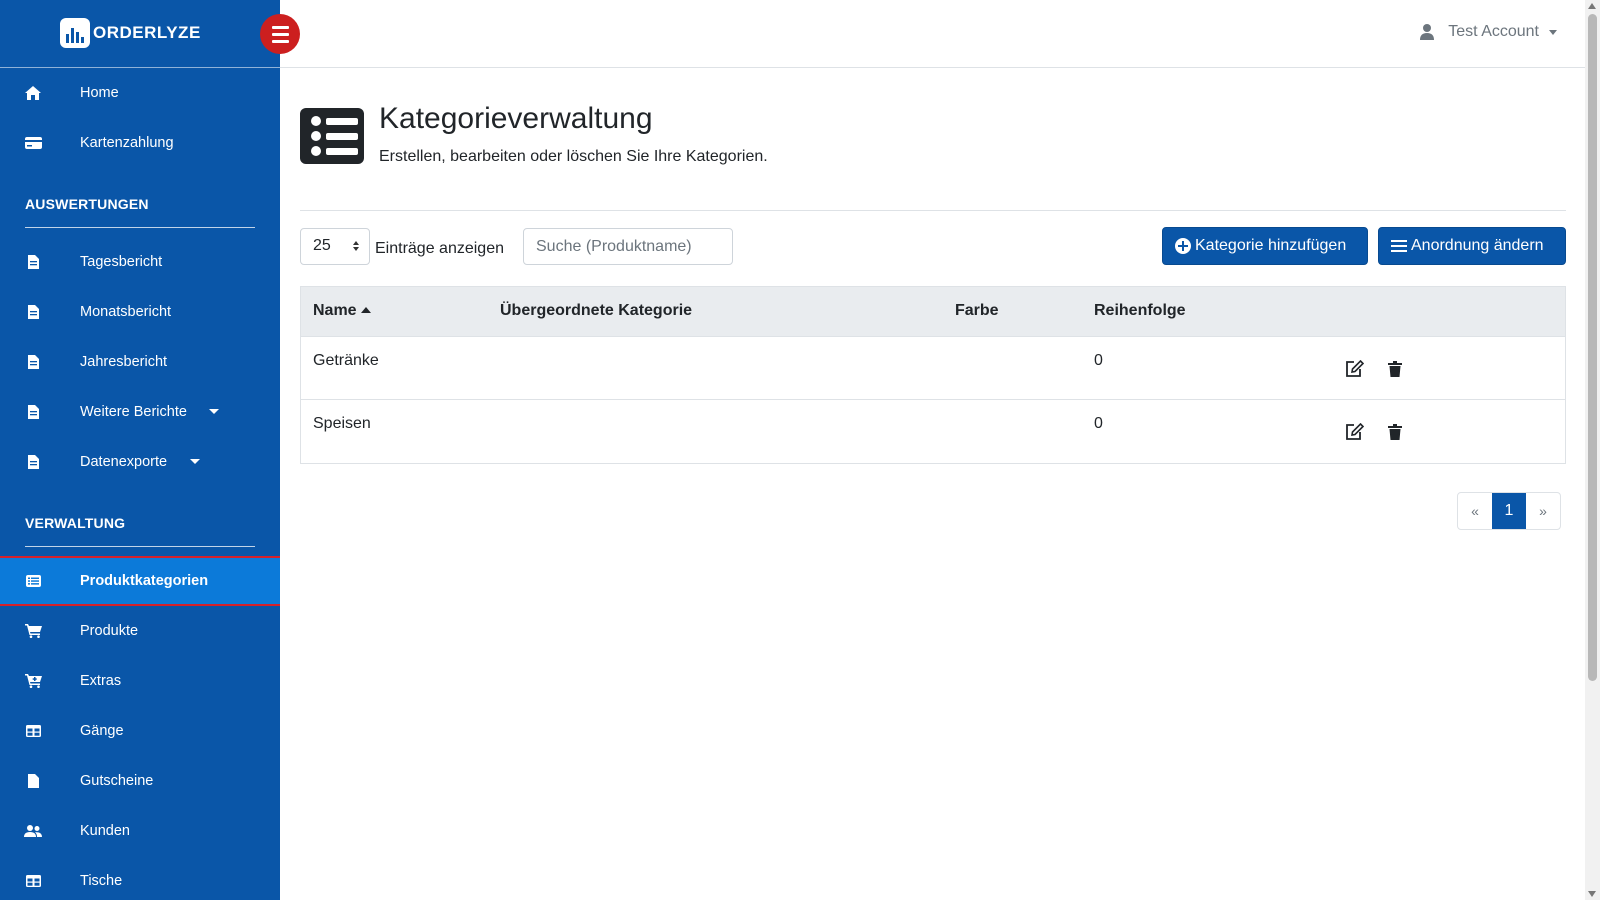  Describe the element at coordinates (140, 731) in the screenshot. I see `sidebar-item-gaenge: Gänge` at that location.